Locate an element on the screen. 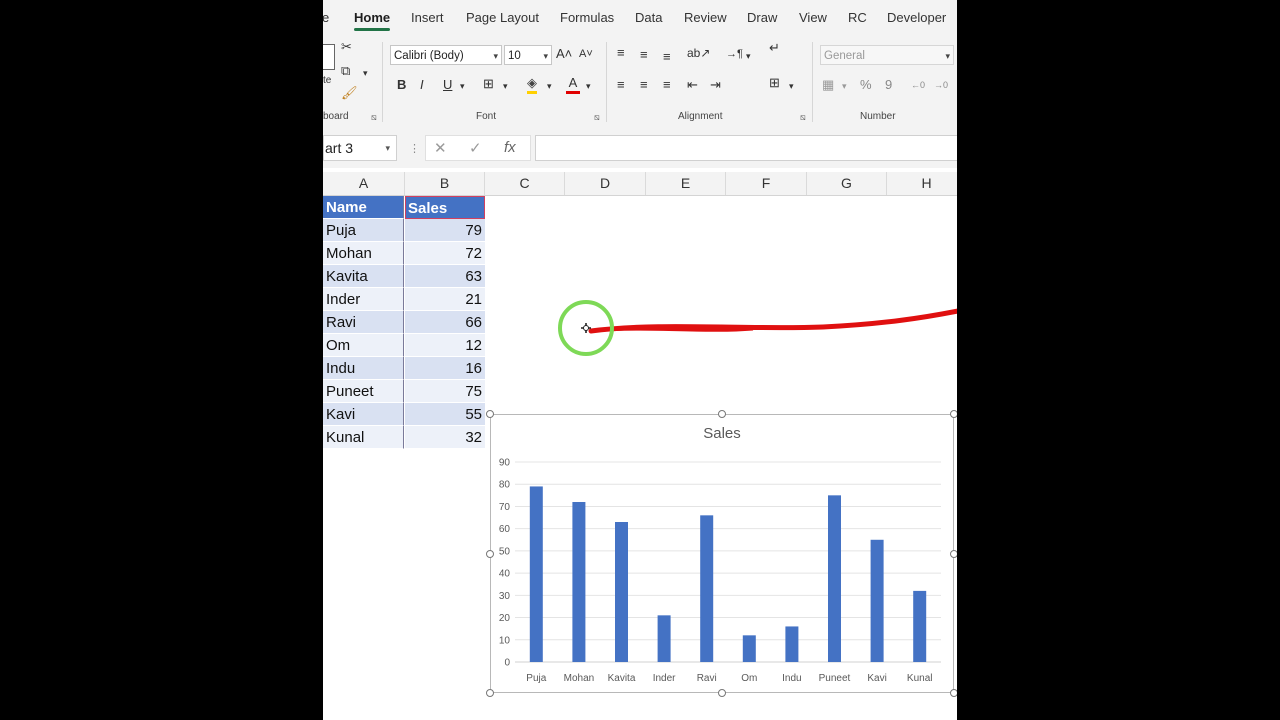  merge-center-icon: ⊞ is located at coordinates (774, 83).